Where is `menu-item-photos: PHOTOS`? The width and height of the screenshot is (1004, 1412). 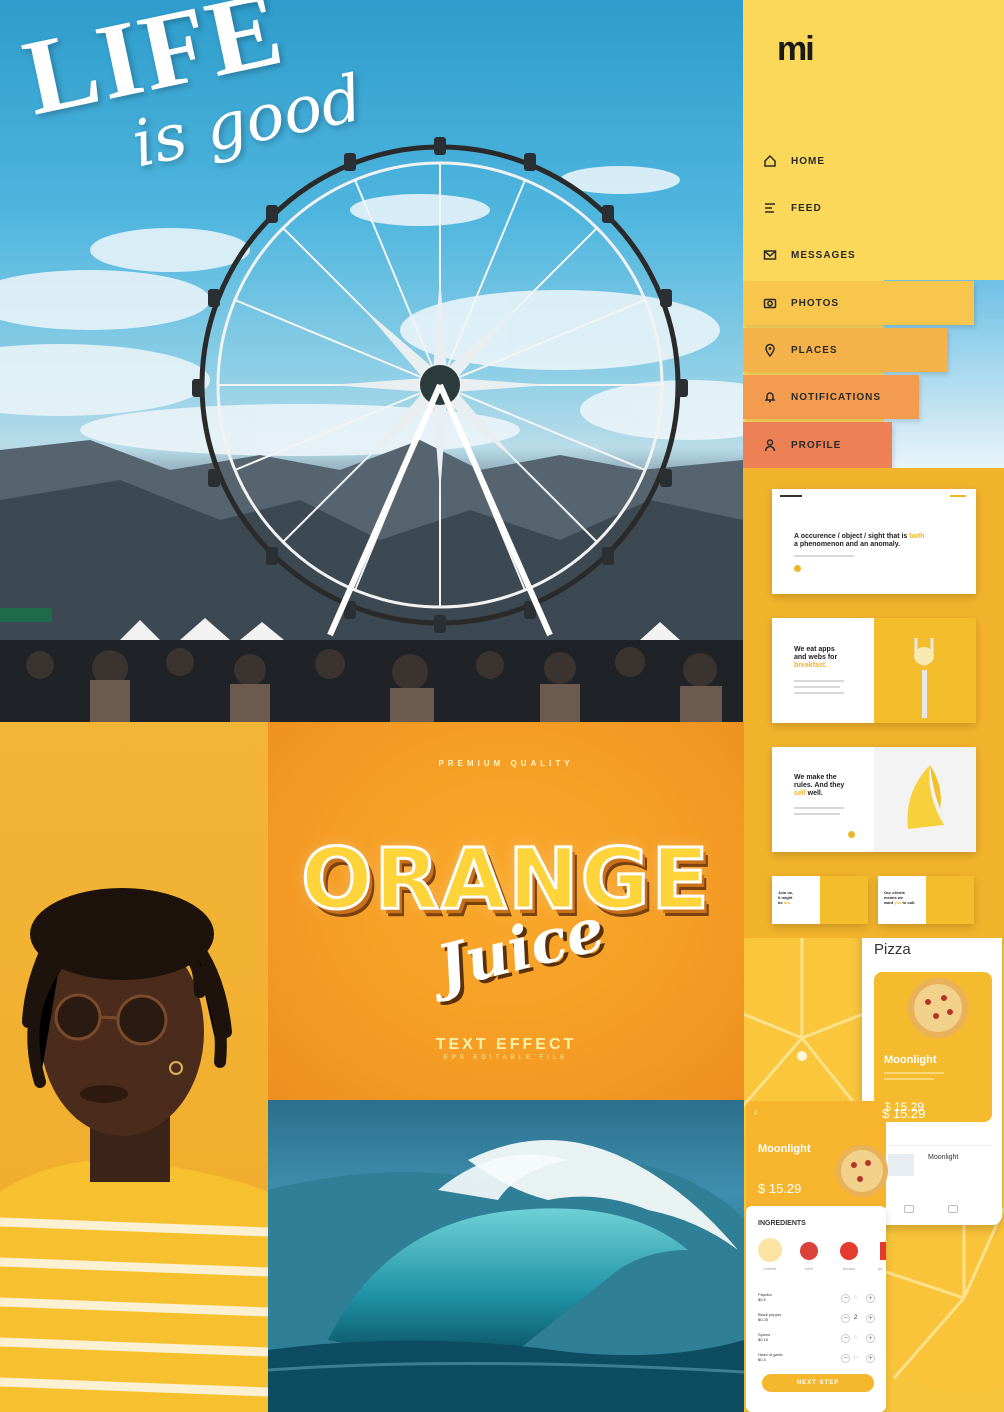 menu-item-photos: PHOTOS is located at coordinates (858, 303).